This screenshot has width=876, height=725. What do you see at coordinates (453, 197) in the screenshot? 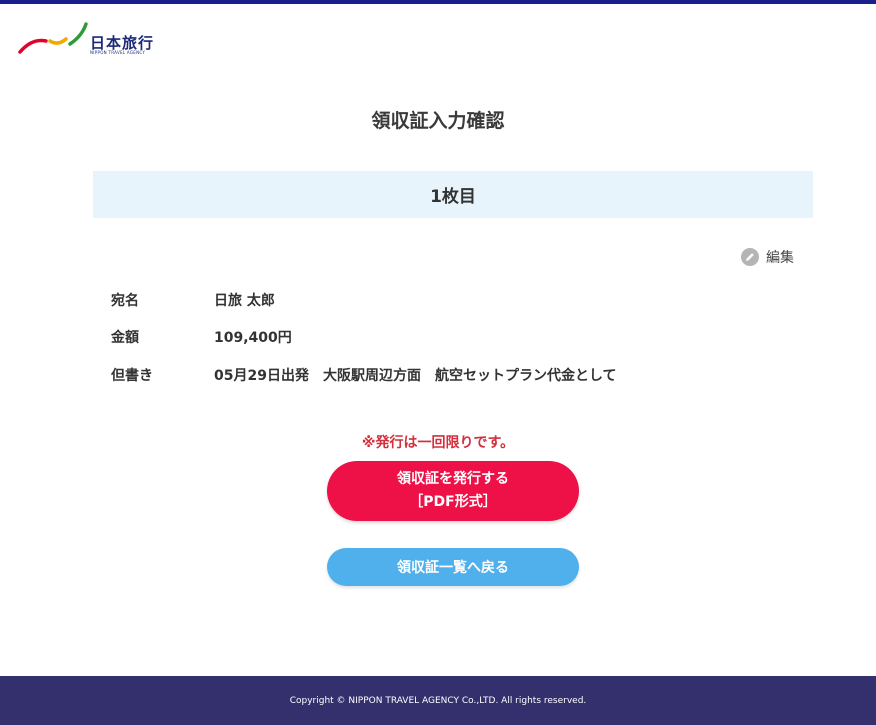
I see `sheet-label: 1枚目` at bounding box center [453, 197].